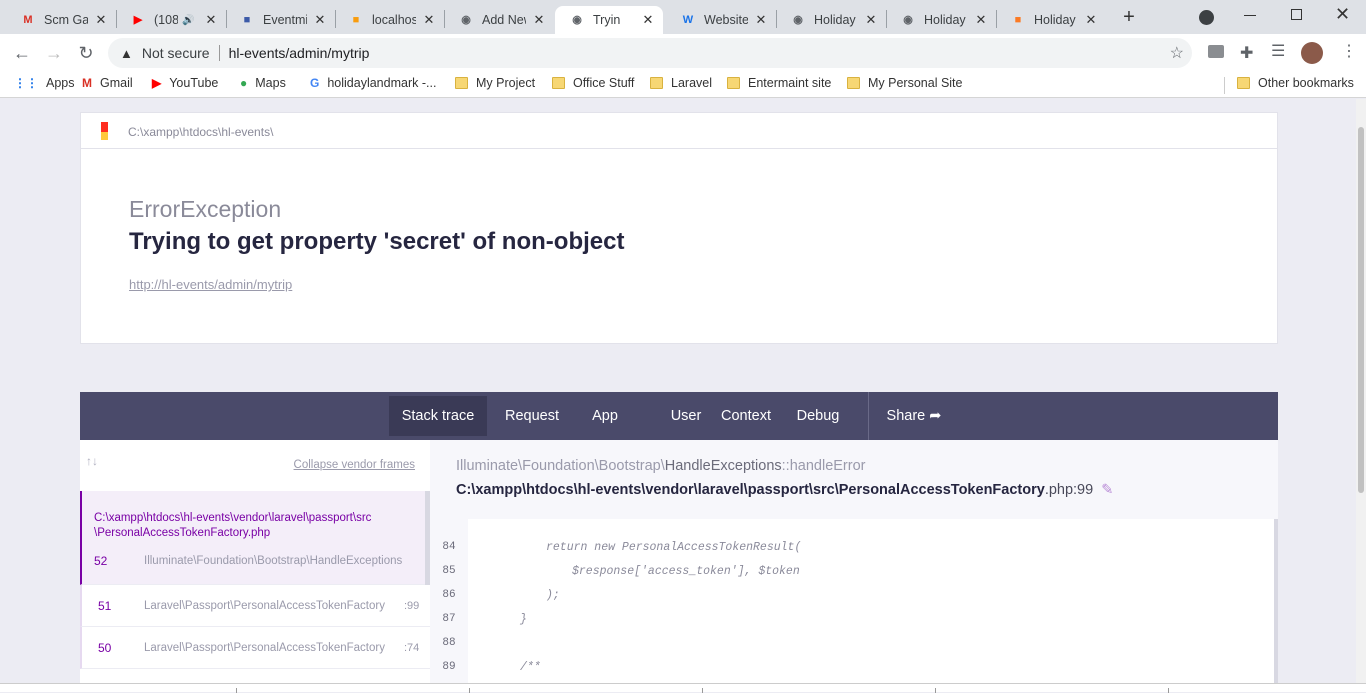  What do you see at coordinates (449, 643) in the screenshot?
I see `line-number: 88` at bounding box center [449, 643].